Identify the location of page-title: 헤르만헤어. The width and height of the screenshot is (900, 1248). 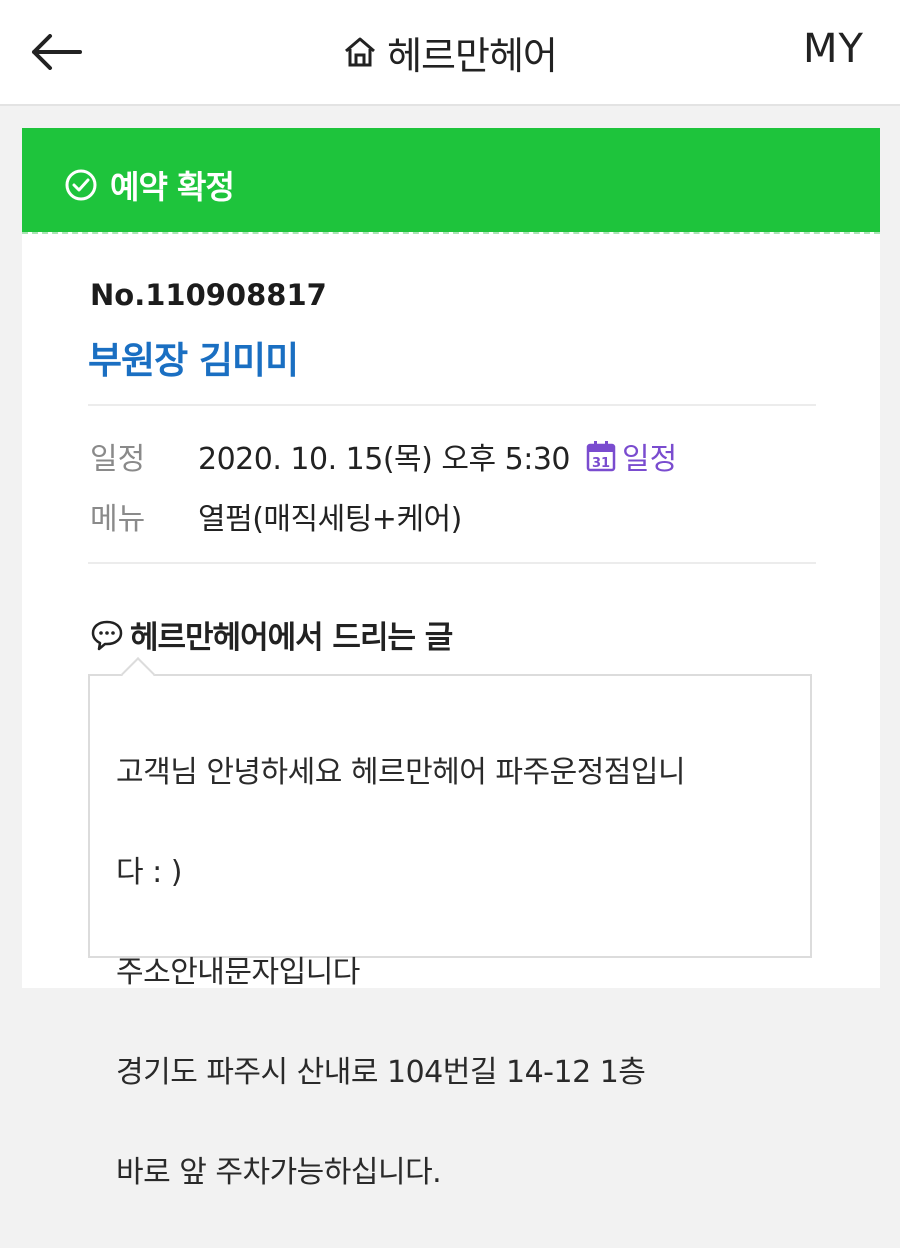
(472, 52).